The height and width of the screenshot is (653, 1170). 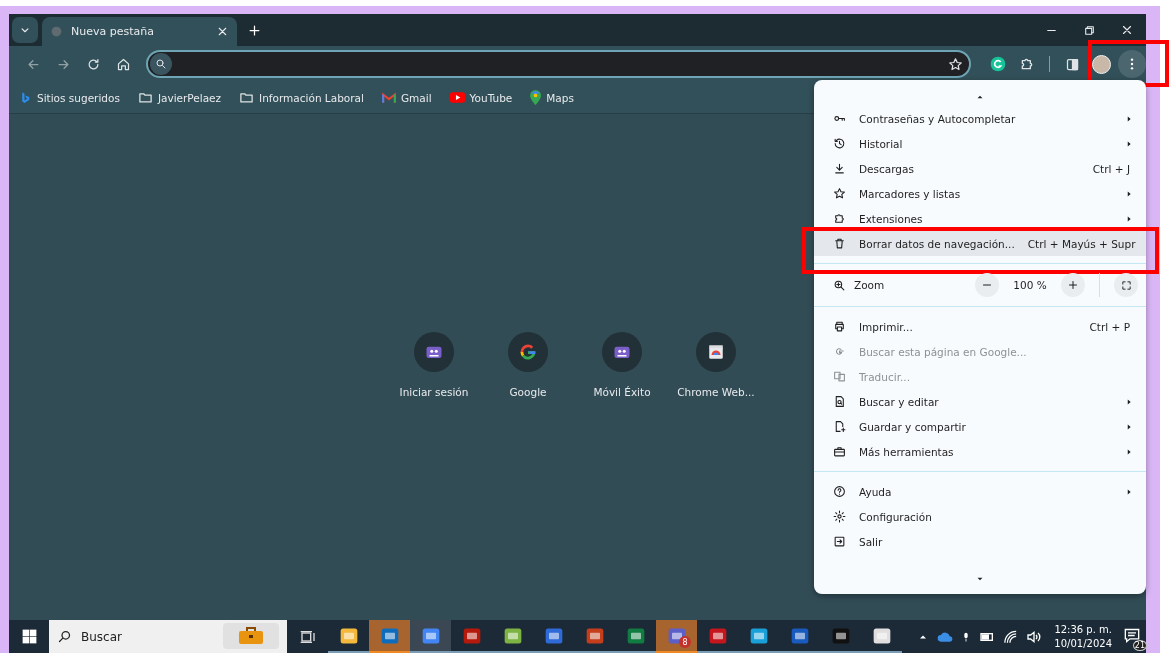 I want to click on menu-item-label: Buscar y editar, so click(x=899, y=401).